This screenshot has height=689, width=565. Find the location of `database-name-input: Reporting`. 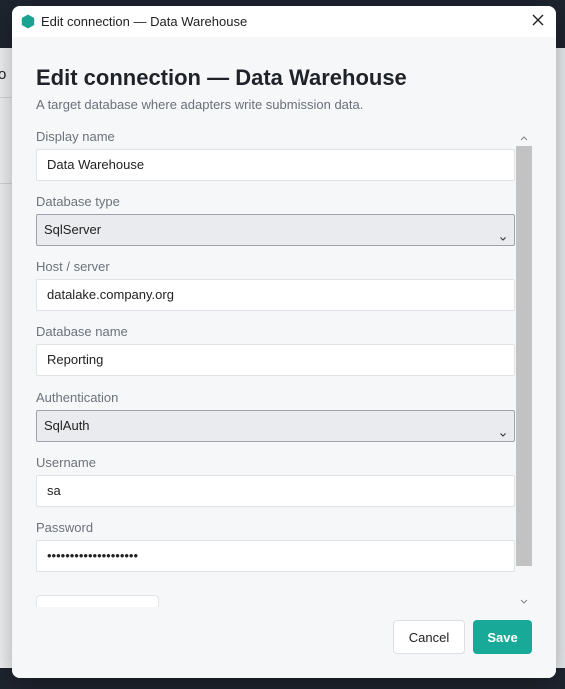

database-name-input: Reporting is located at coordinates (275, 360).